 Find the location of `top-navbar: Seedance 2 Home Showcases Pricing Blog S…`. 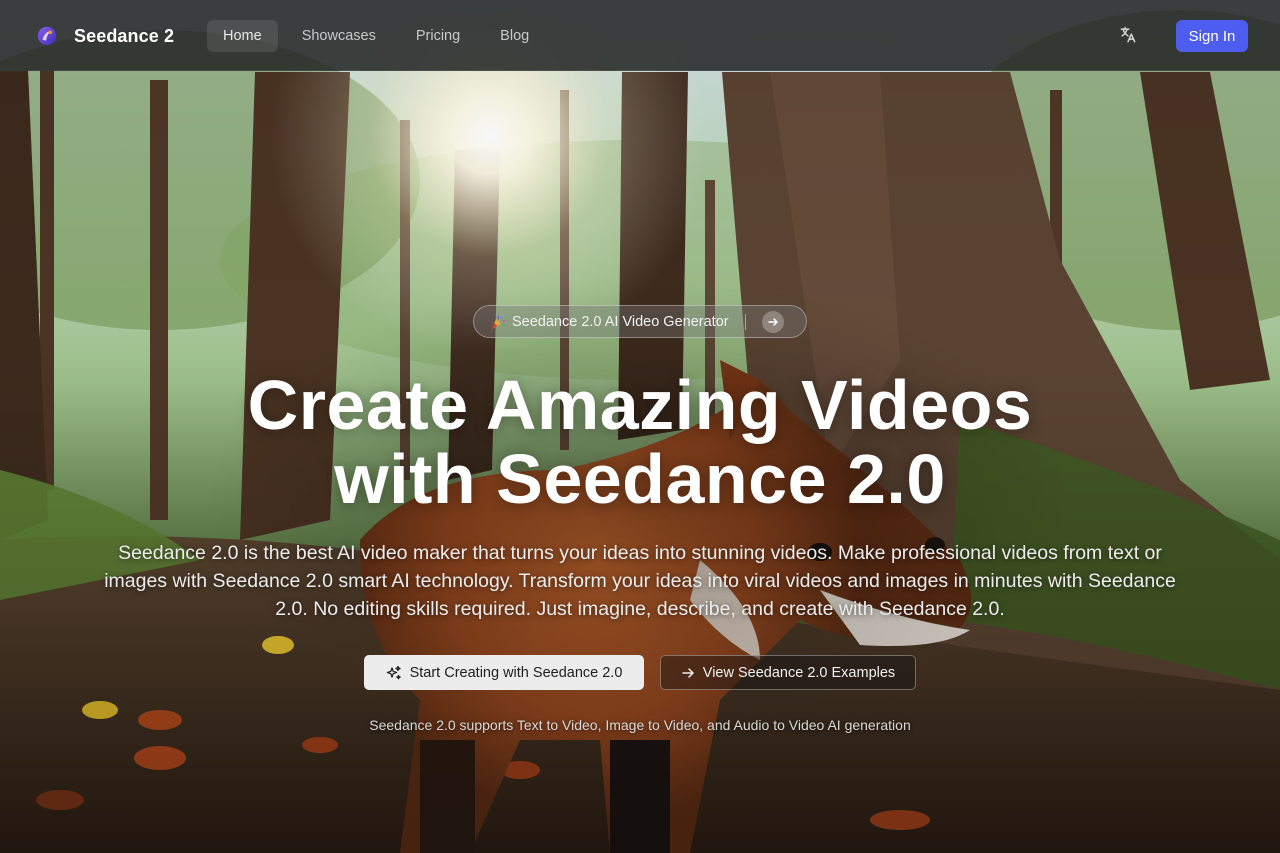

top-navbar: Seedance 2 Home Showcases Pricing Blog S… is located at coordinates (640, 35).